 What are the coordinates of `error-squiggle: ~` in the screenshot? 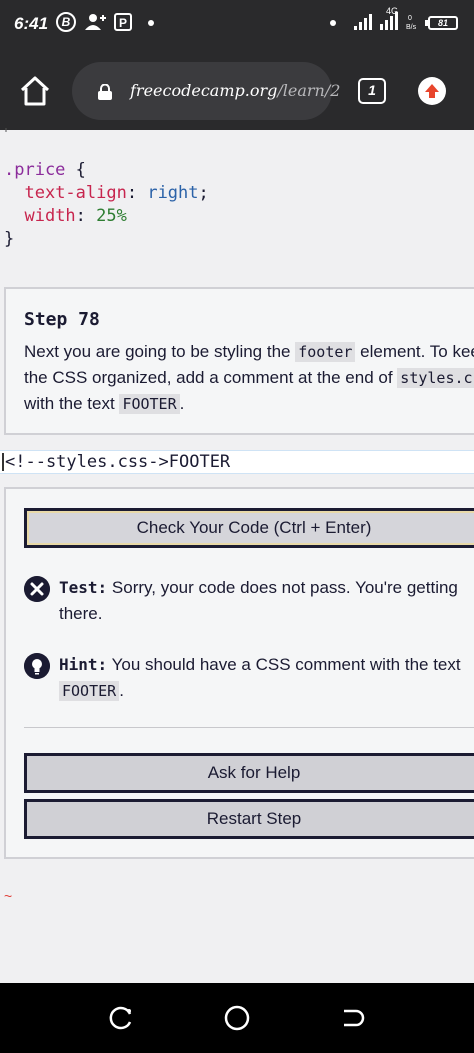 It's located at (8, 896).